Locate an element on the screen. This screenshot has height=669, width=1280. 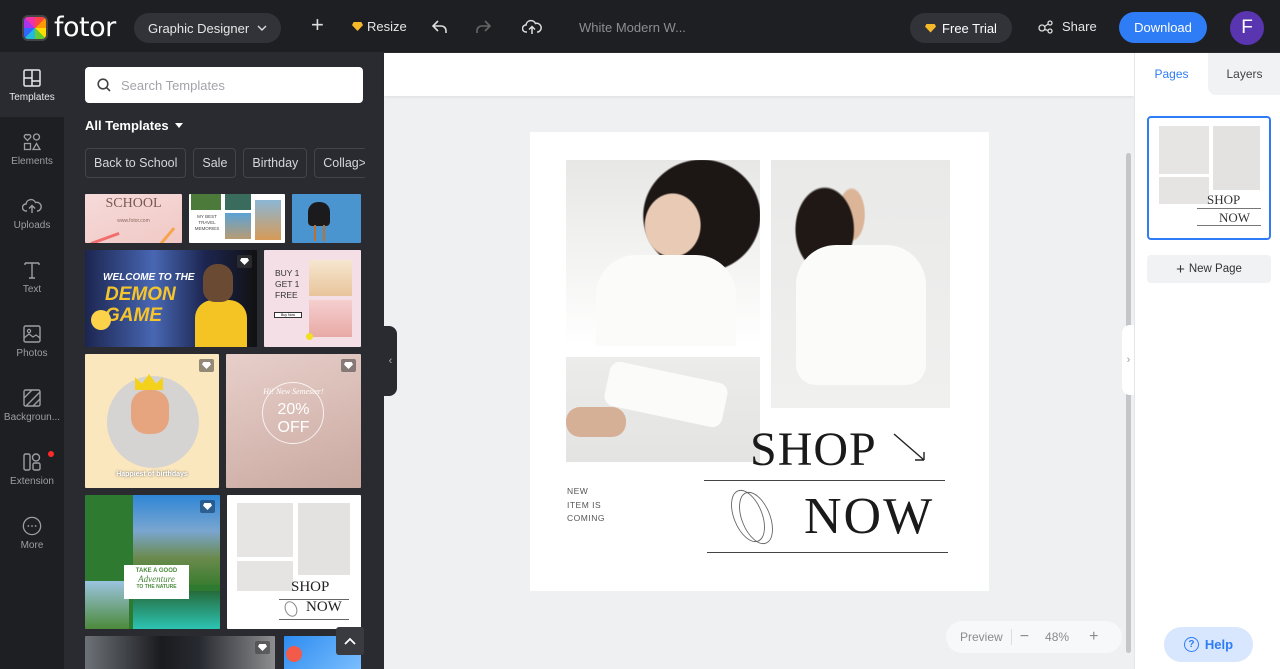
headline-now: NOW is located at coordinates (869, 516).